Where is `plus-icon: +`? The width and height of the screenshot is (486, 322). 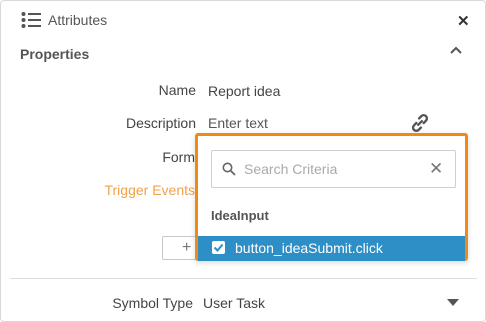 plus-icon: + is located at coordinates (187, 247).